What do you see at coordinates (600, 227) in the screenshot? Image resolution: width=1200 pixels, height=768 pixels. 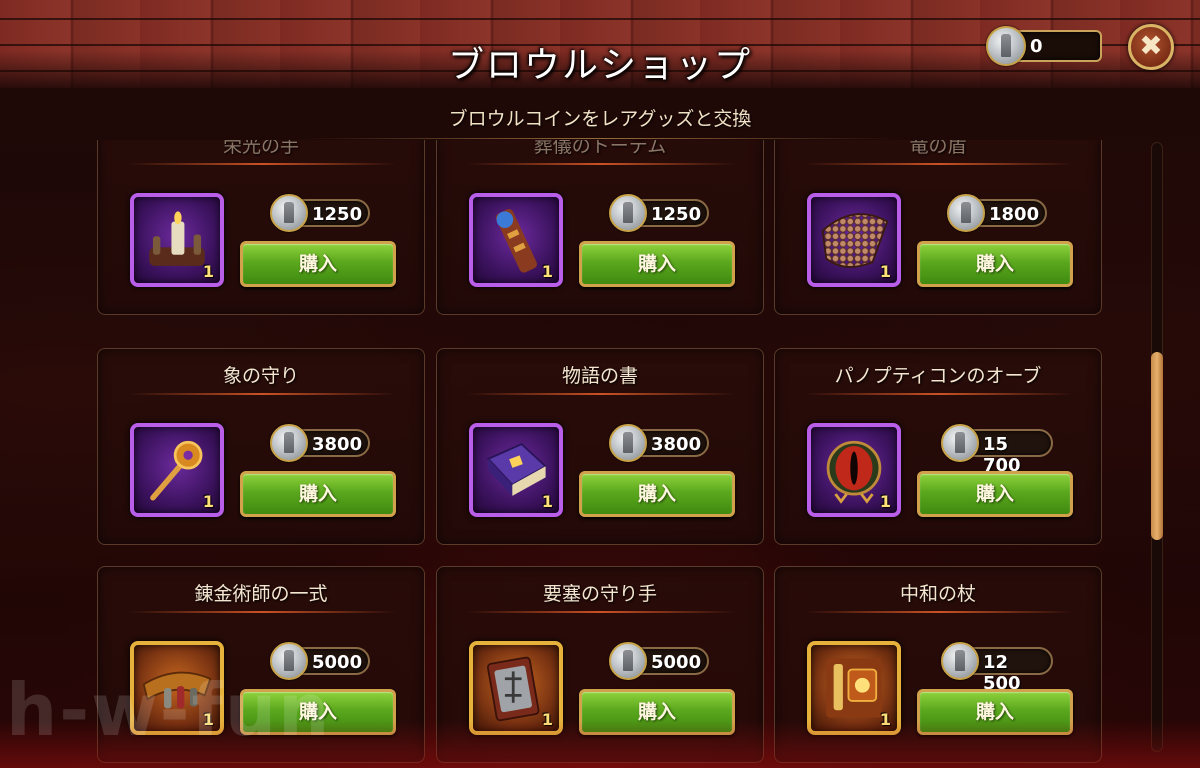 I see `shop-item-card: 葬儀のトーテム 1 1250 購入` at bounding box center [600, 227].